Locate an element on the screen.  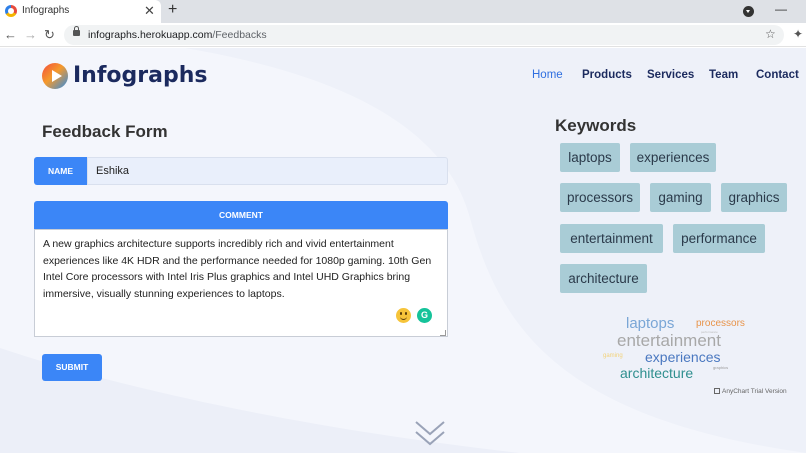
comment-label: COMMENT is located at coordinates (241, 215).